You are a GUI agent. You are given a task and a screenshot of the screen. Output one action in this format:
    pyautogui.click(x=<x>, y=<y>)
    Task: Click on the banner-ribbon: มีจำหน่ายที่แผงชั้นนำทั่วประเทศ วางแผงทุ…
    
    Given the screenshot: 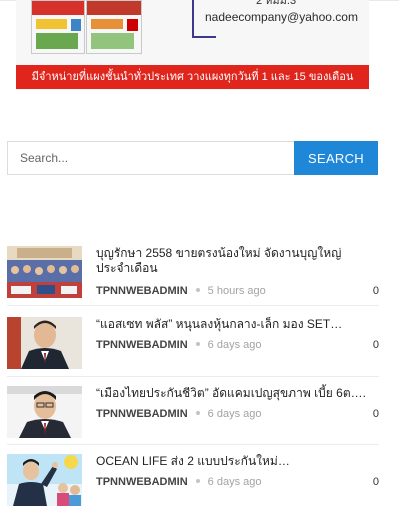 What is the action you would take?
    pyautogui.click(x=192, y=77)
    